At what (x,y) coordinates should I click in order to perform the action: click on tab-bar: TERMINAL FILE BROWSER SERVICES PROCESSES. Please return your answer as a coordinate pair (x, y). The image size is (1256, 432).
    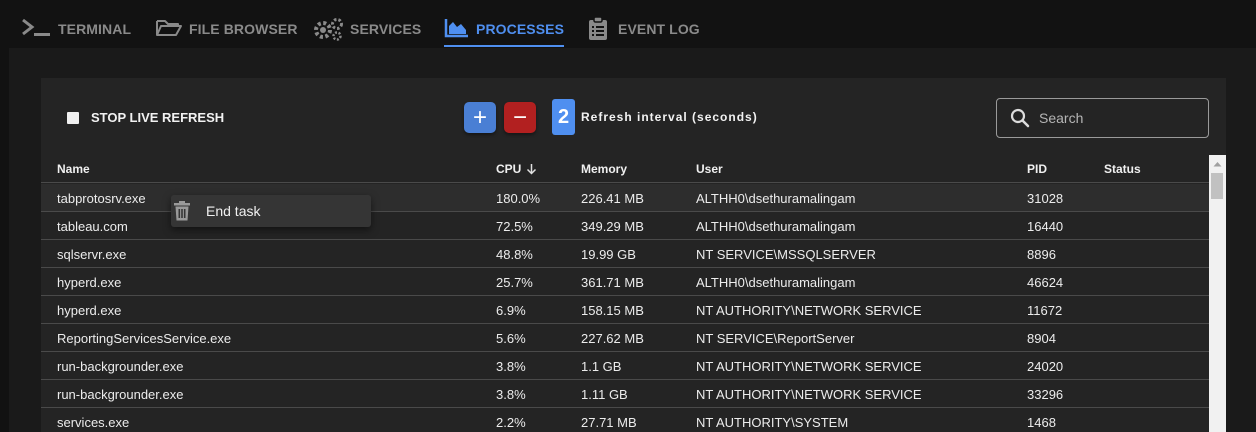
    Looking at the image, I should click on (628, 24).